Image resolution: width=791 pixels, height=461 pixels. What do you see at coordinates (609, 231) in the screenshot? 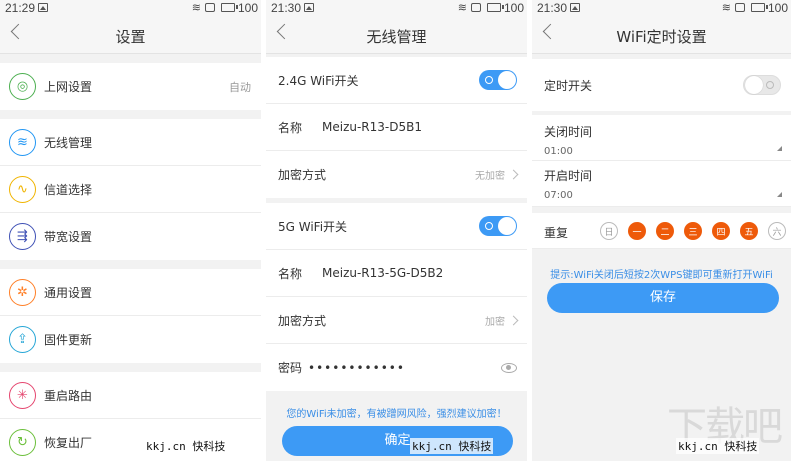
I see `day-sun: 日` at bounding box center [609, 231].